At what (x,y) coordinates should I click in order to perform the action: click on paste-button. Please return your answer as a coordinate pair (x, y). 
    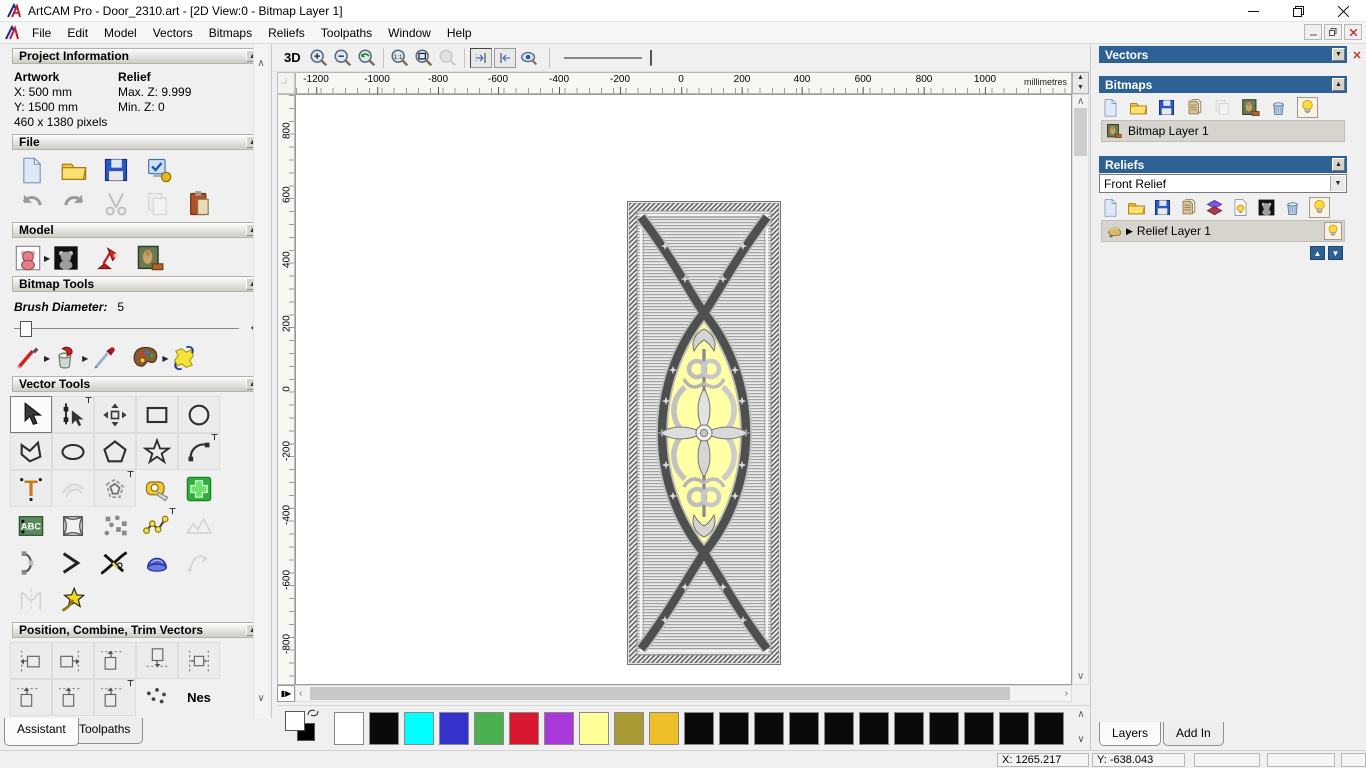
    Looking at the image, I should click on (200, 204).